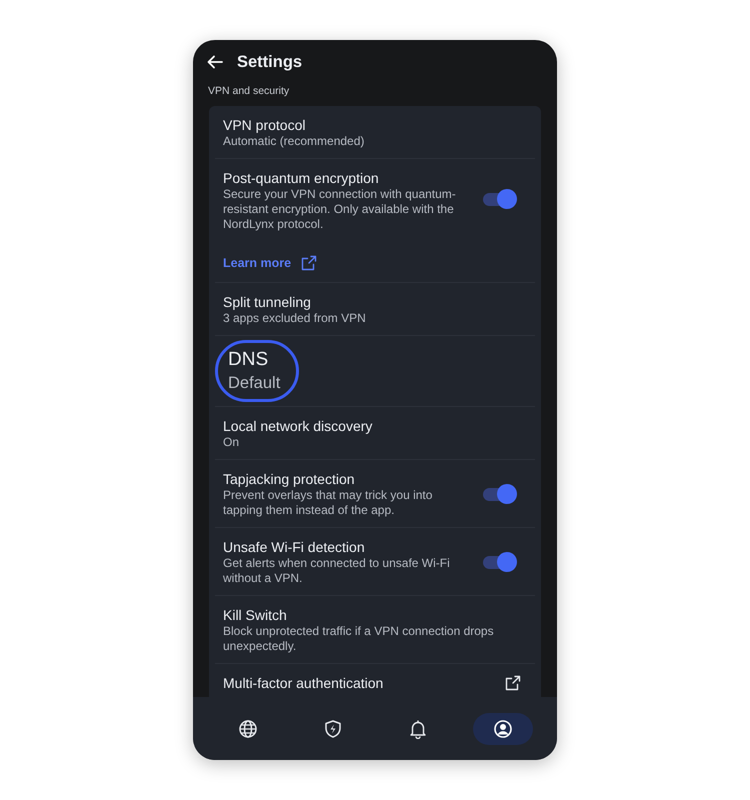 Image resolution: width=750 pixels, height=800 pixels. What do you see at coordinates (375, 371) in the screenshot?
I see `settings-row: DNS Default` at bounding box center [375, 371].